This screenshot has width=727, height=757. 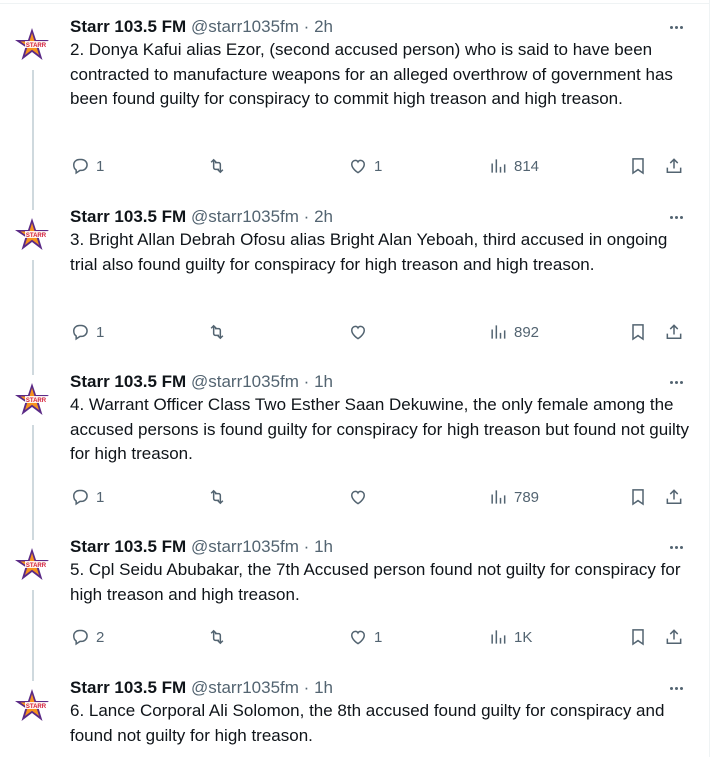 I want to click on tweet-actions: 1 892, so click(x=380, y=332).